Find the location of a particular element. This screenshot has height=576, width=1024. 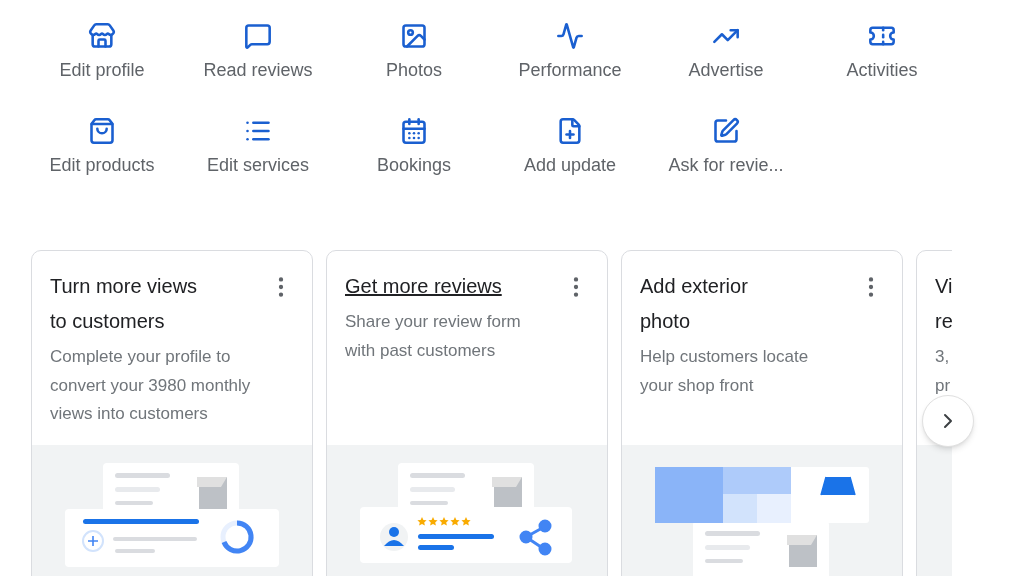

card-title-link: Get more reviews is located at coordinates (423, 286).